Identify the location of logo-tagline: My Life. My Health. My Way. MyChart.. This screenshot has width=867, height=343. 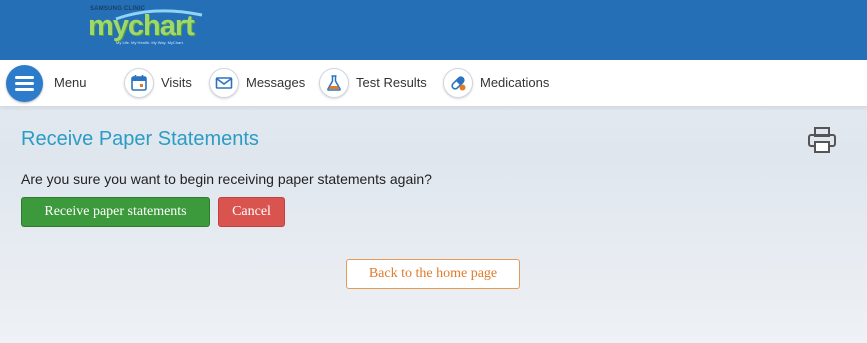
(150, 42).